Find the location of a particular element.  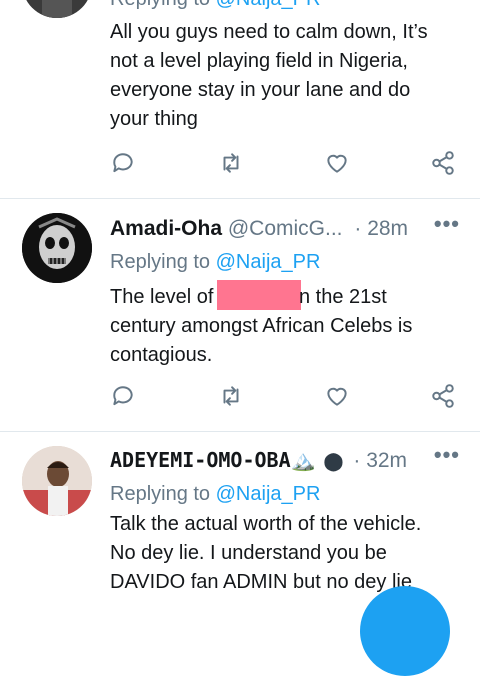

tweet-time: · 32m is located at coordinates (380, 460).